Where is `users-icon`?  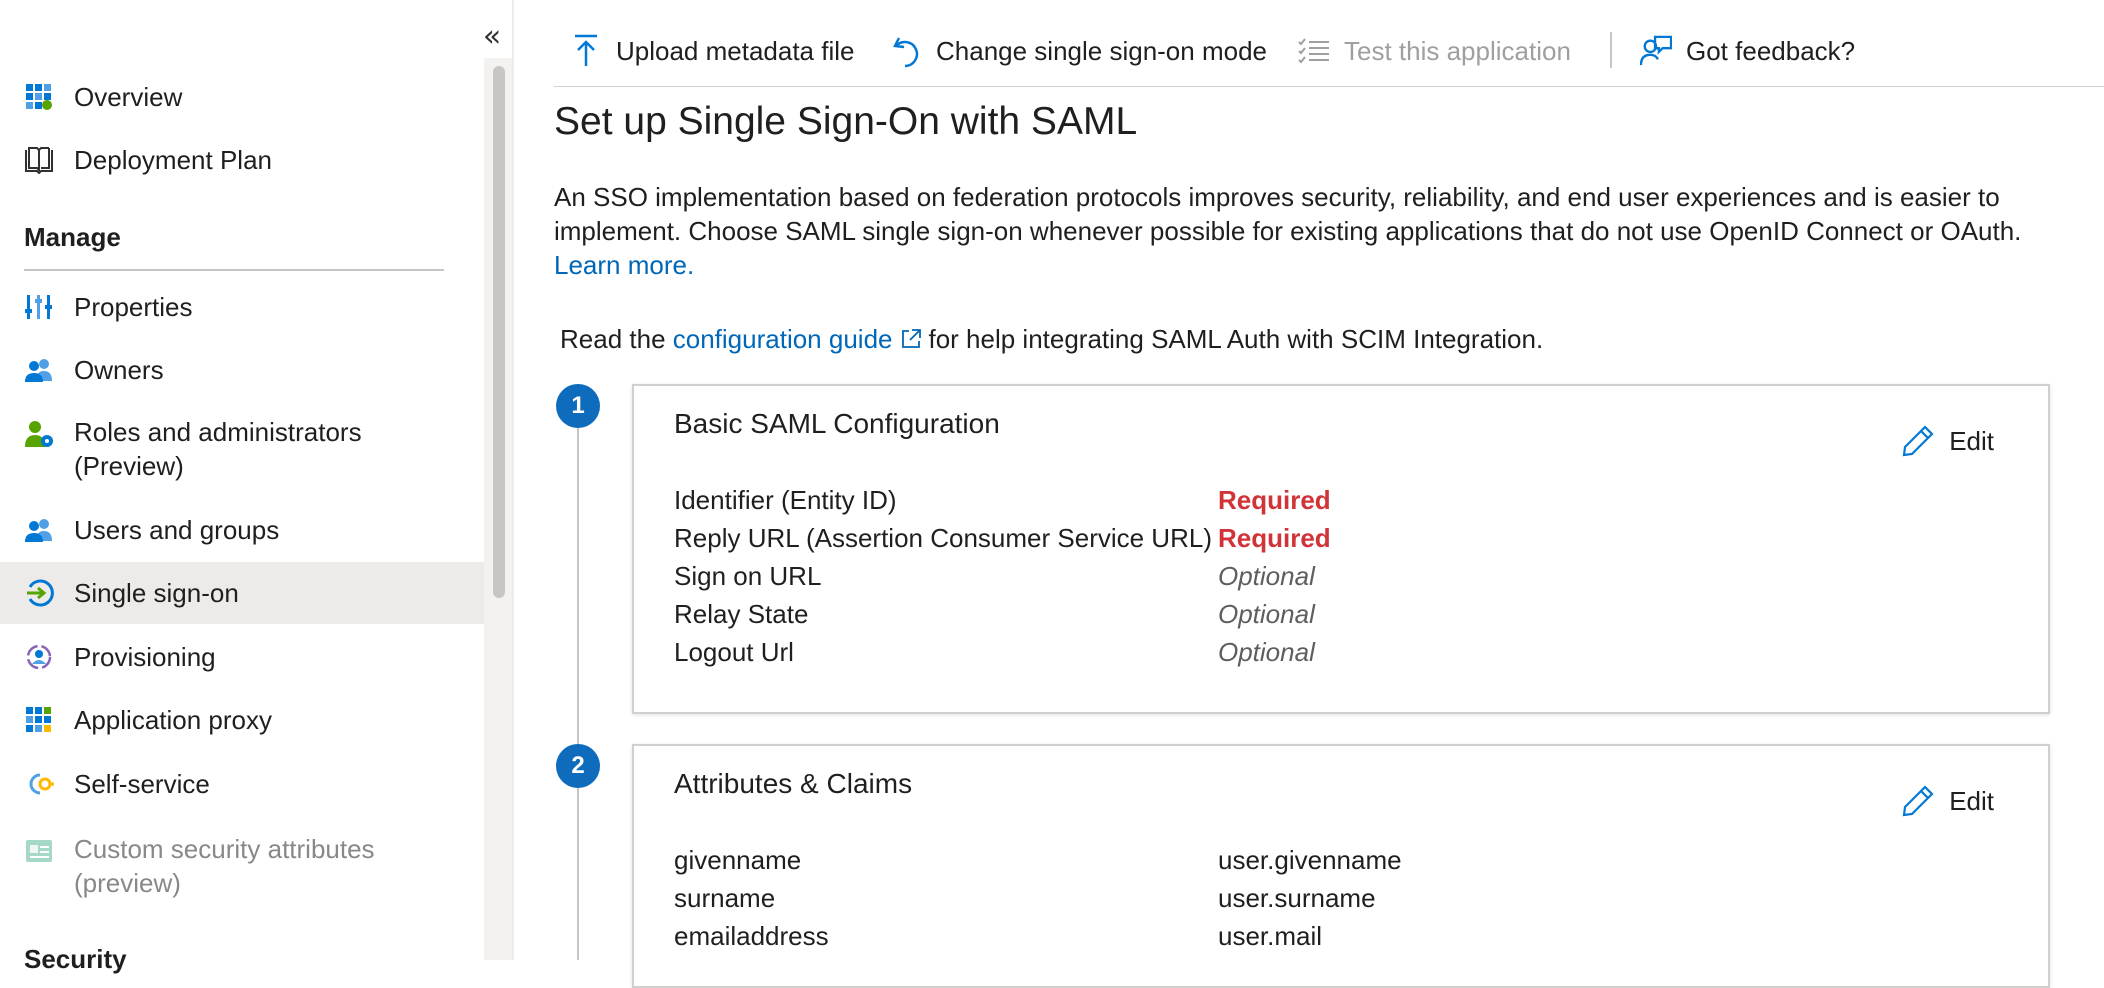
users-icon is located at coordinates (39, 530).